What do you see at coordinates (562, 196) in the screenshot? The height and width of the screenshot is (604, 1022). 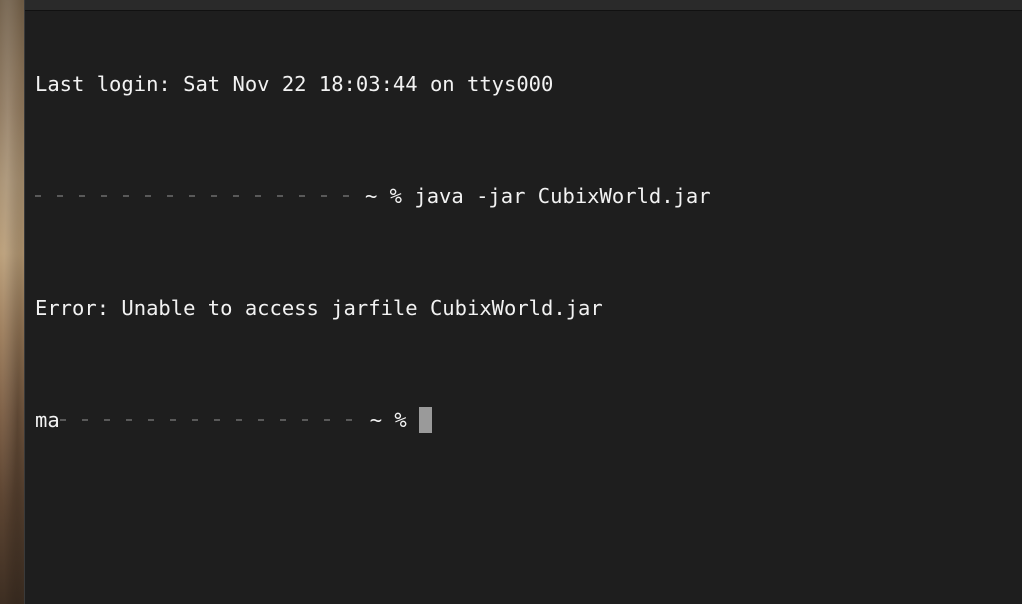 I see `command-text: java -jar CubixWorld.jar` at bounding box center [562, 196].